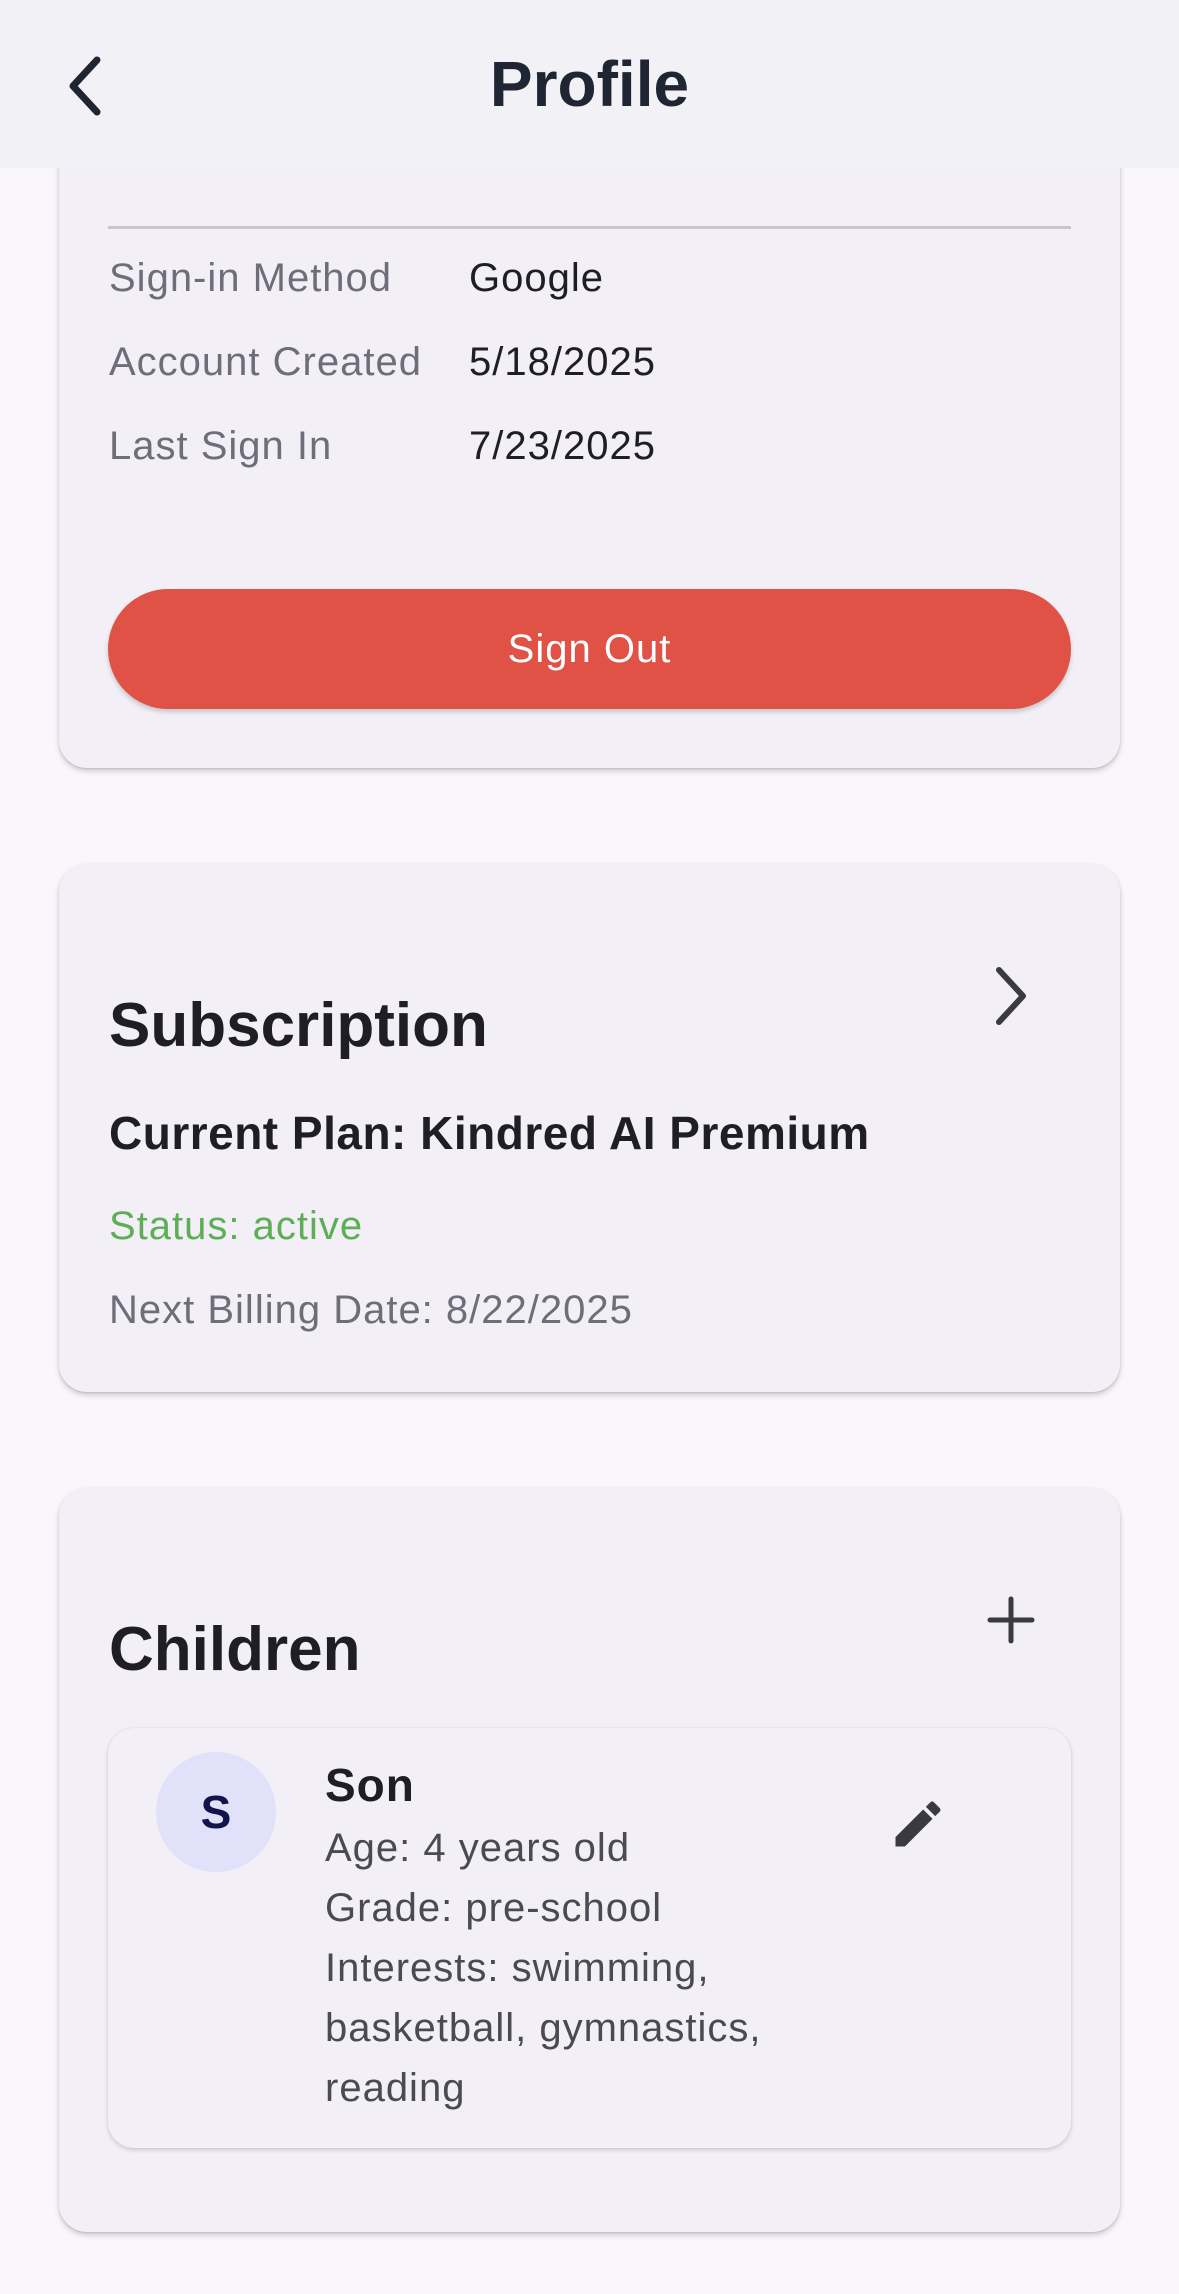  I want to click on pencil-icon, so click(918, 1824).